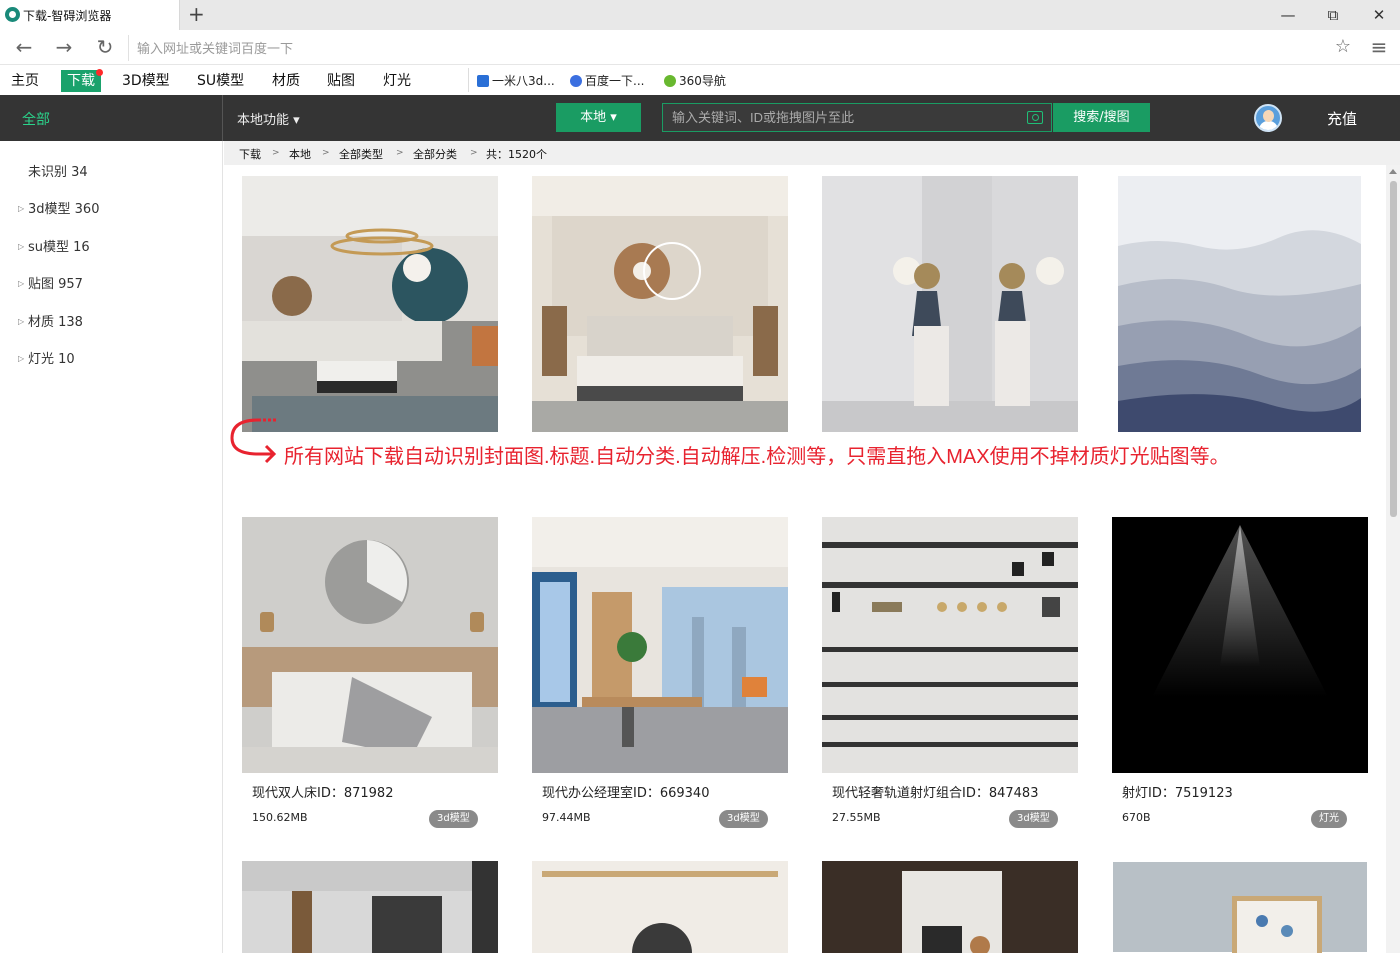  I want to click on sidebar-item-label: 贴图 957, so click(55, 284).